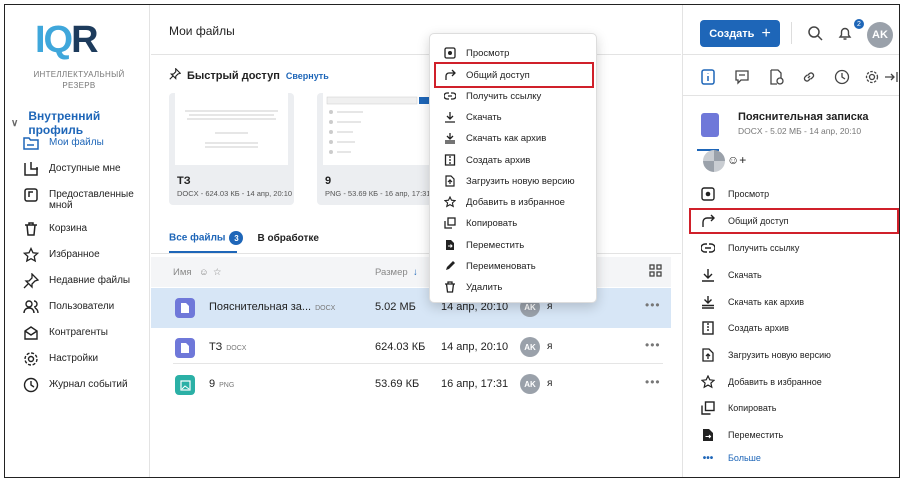 The image size is (905, 483). I want to click on menu-item-move: Переместить, so click(514, 245).